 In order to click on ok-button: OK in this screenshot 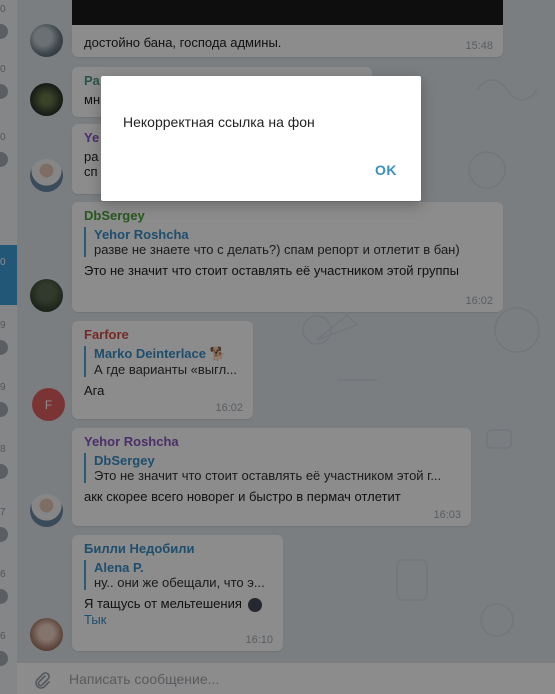, I will do `click(386, 170)`.